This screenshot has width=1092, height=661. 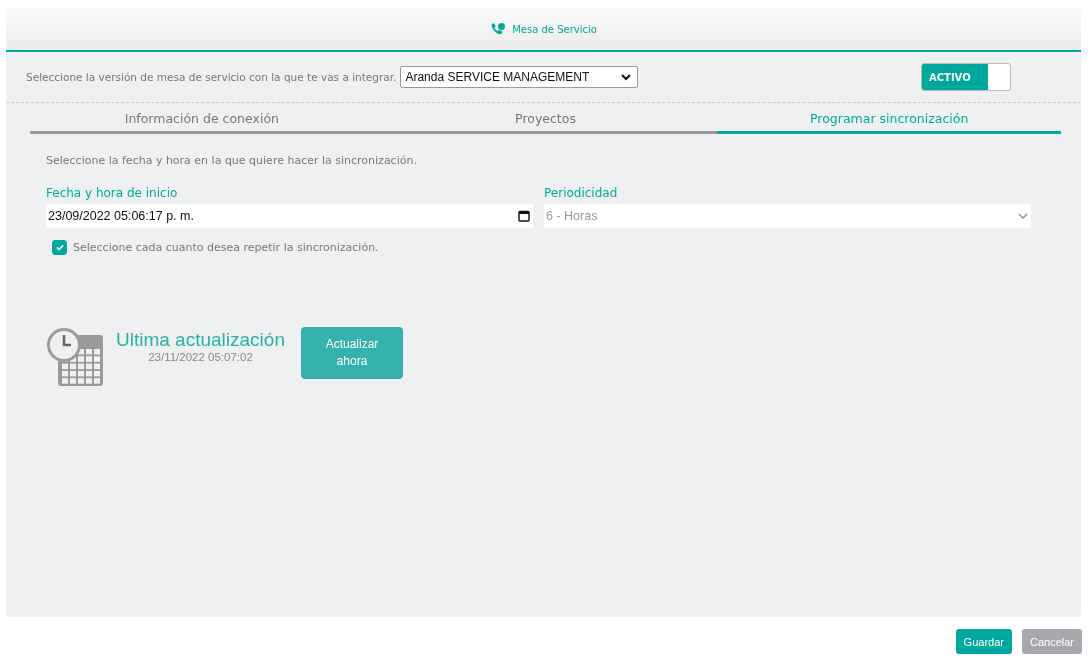 I want to click on repeat-label: Seleccione cada cuanto desea repetir la sincronización., so click(x=226, y=247).